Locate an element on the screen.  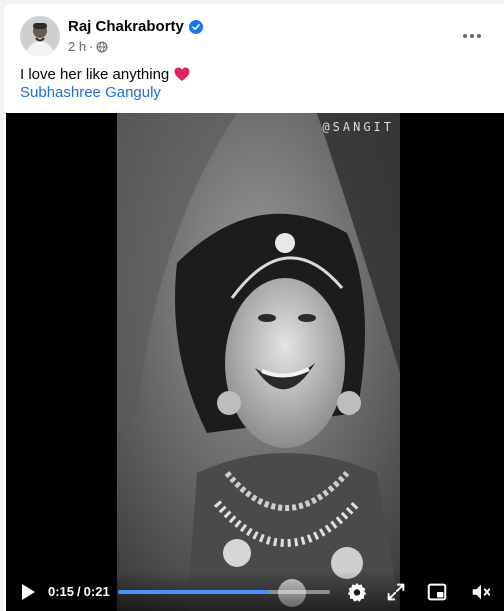
author-row: Raj Chakraborty is located at coordinates (135, 26).